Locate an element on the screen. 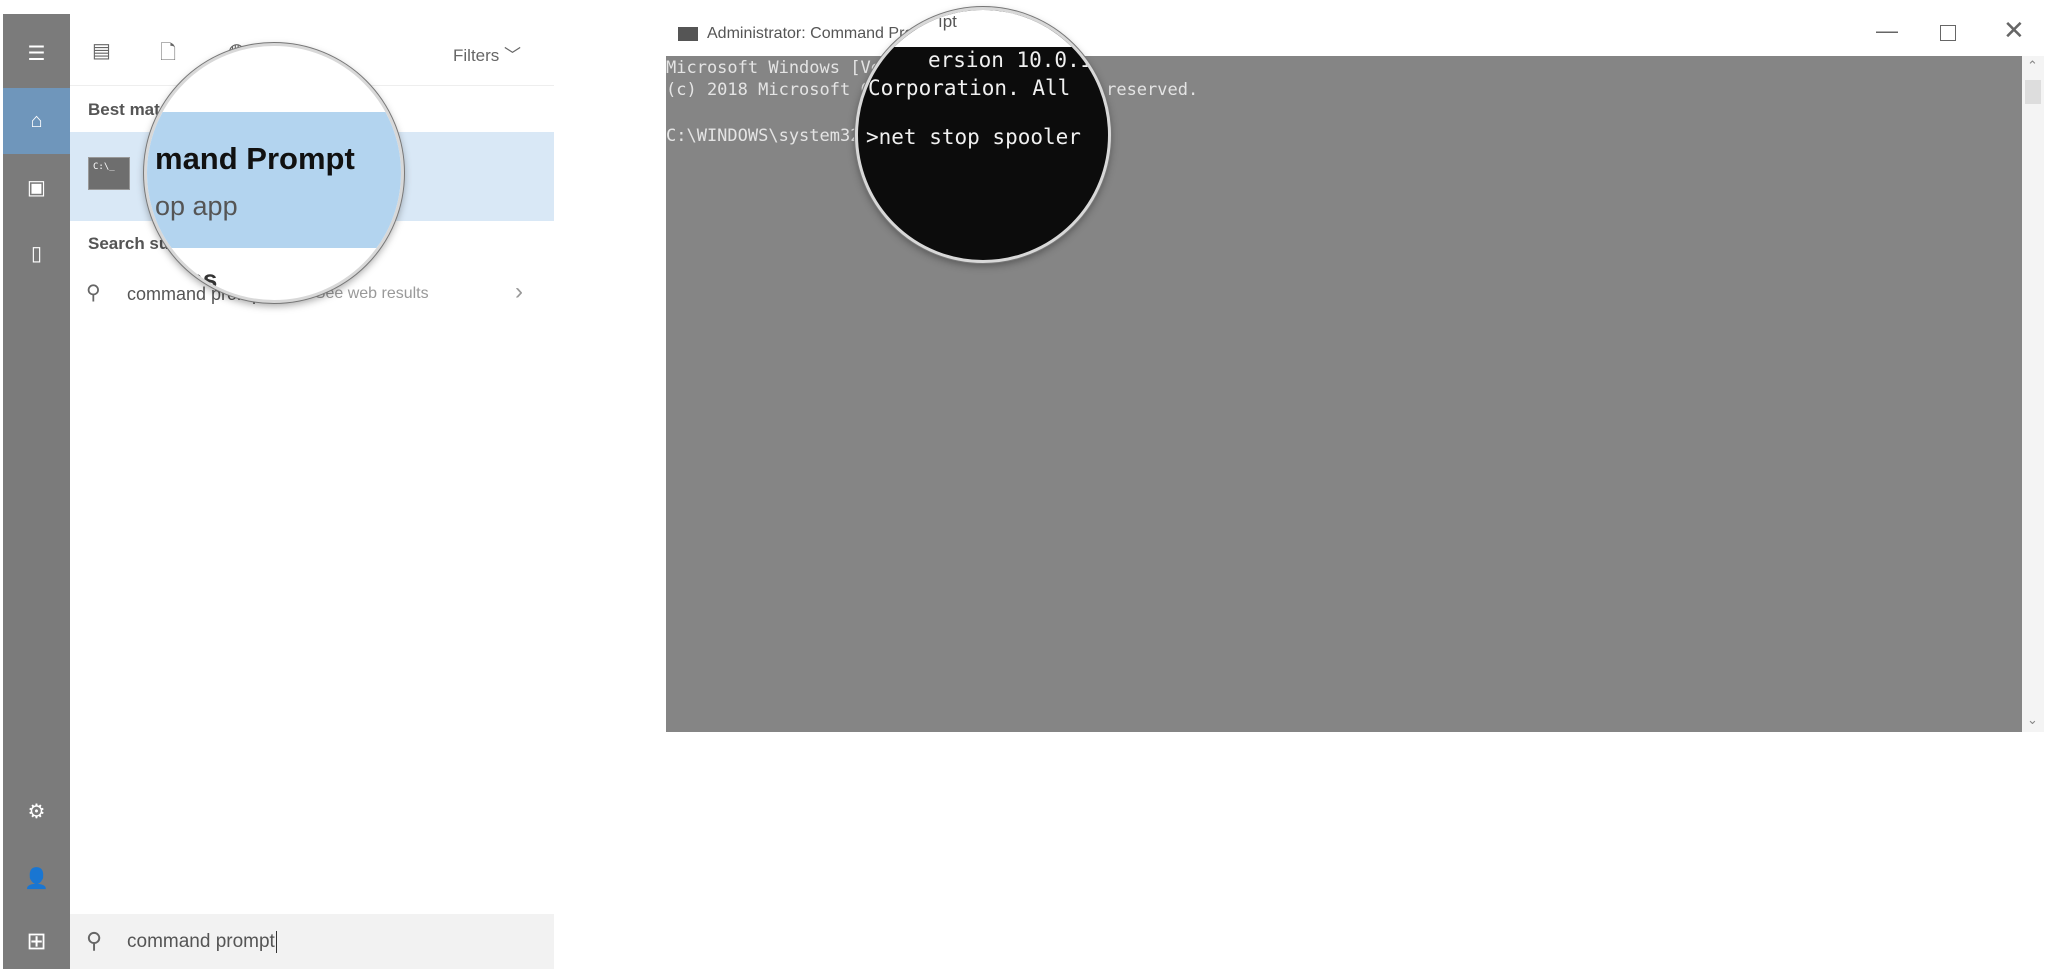 This screenshot has width=2048, height=974. minimize-button: — is located at coordinates (1887, 31).